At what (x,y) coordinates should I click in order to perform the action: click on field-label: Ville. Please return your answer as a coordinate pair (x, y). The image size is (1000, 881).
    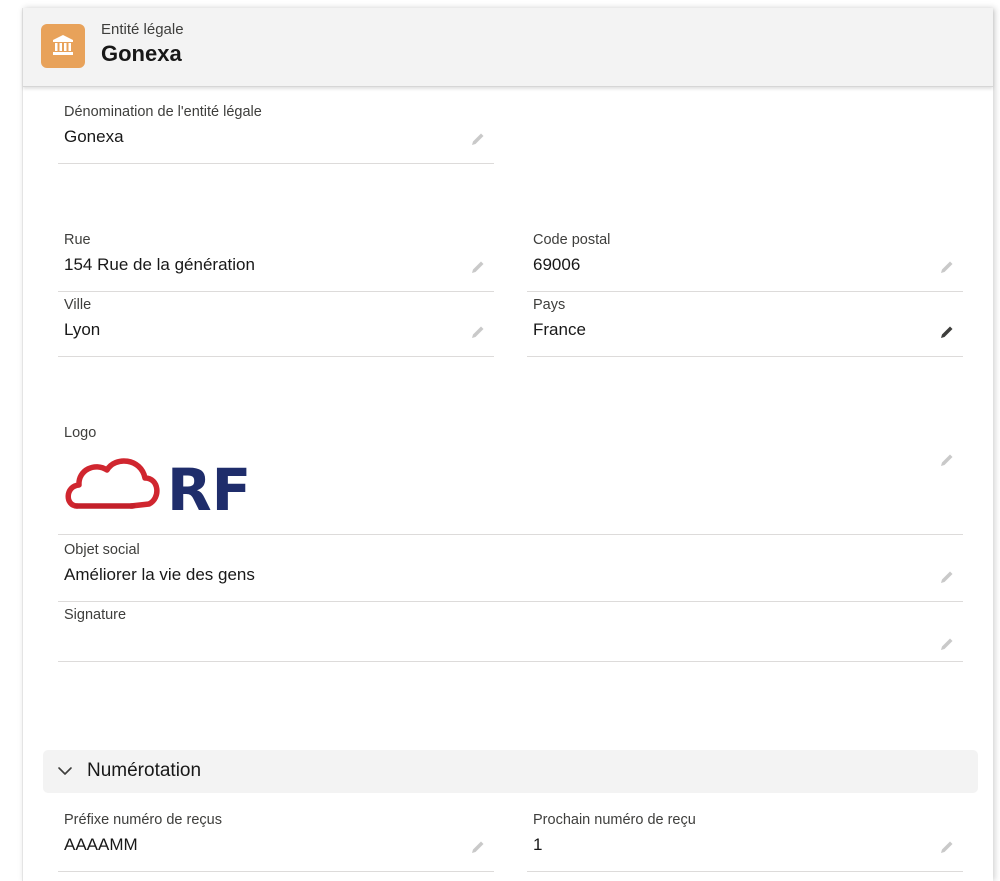
    Looking at the image, I should click on (78, 305).